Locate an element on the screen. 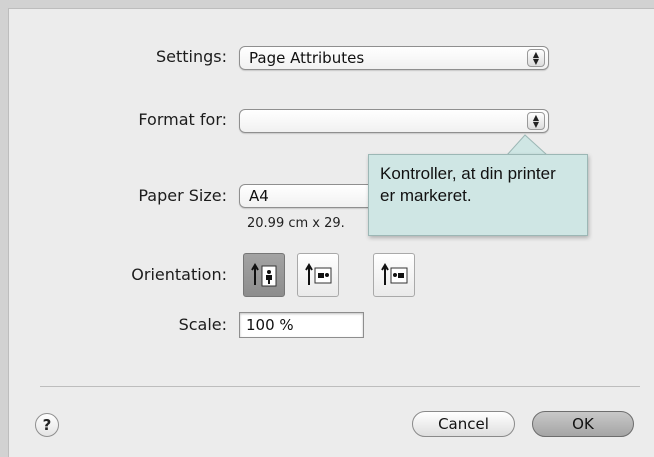  divider is located at coordinates (340, 386).